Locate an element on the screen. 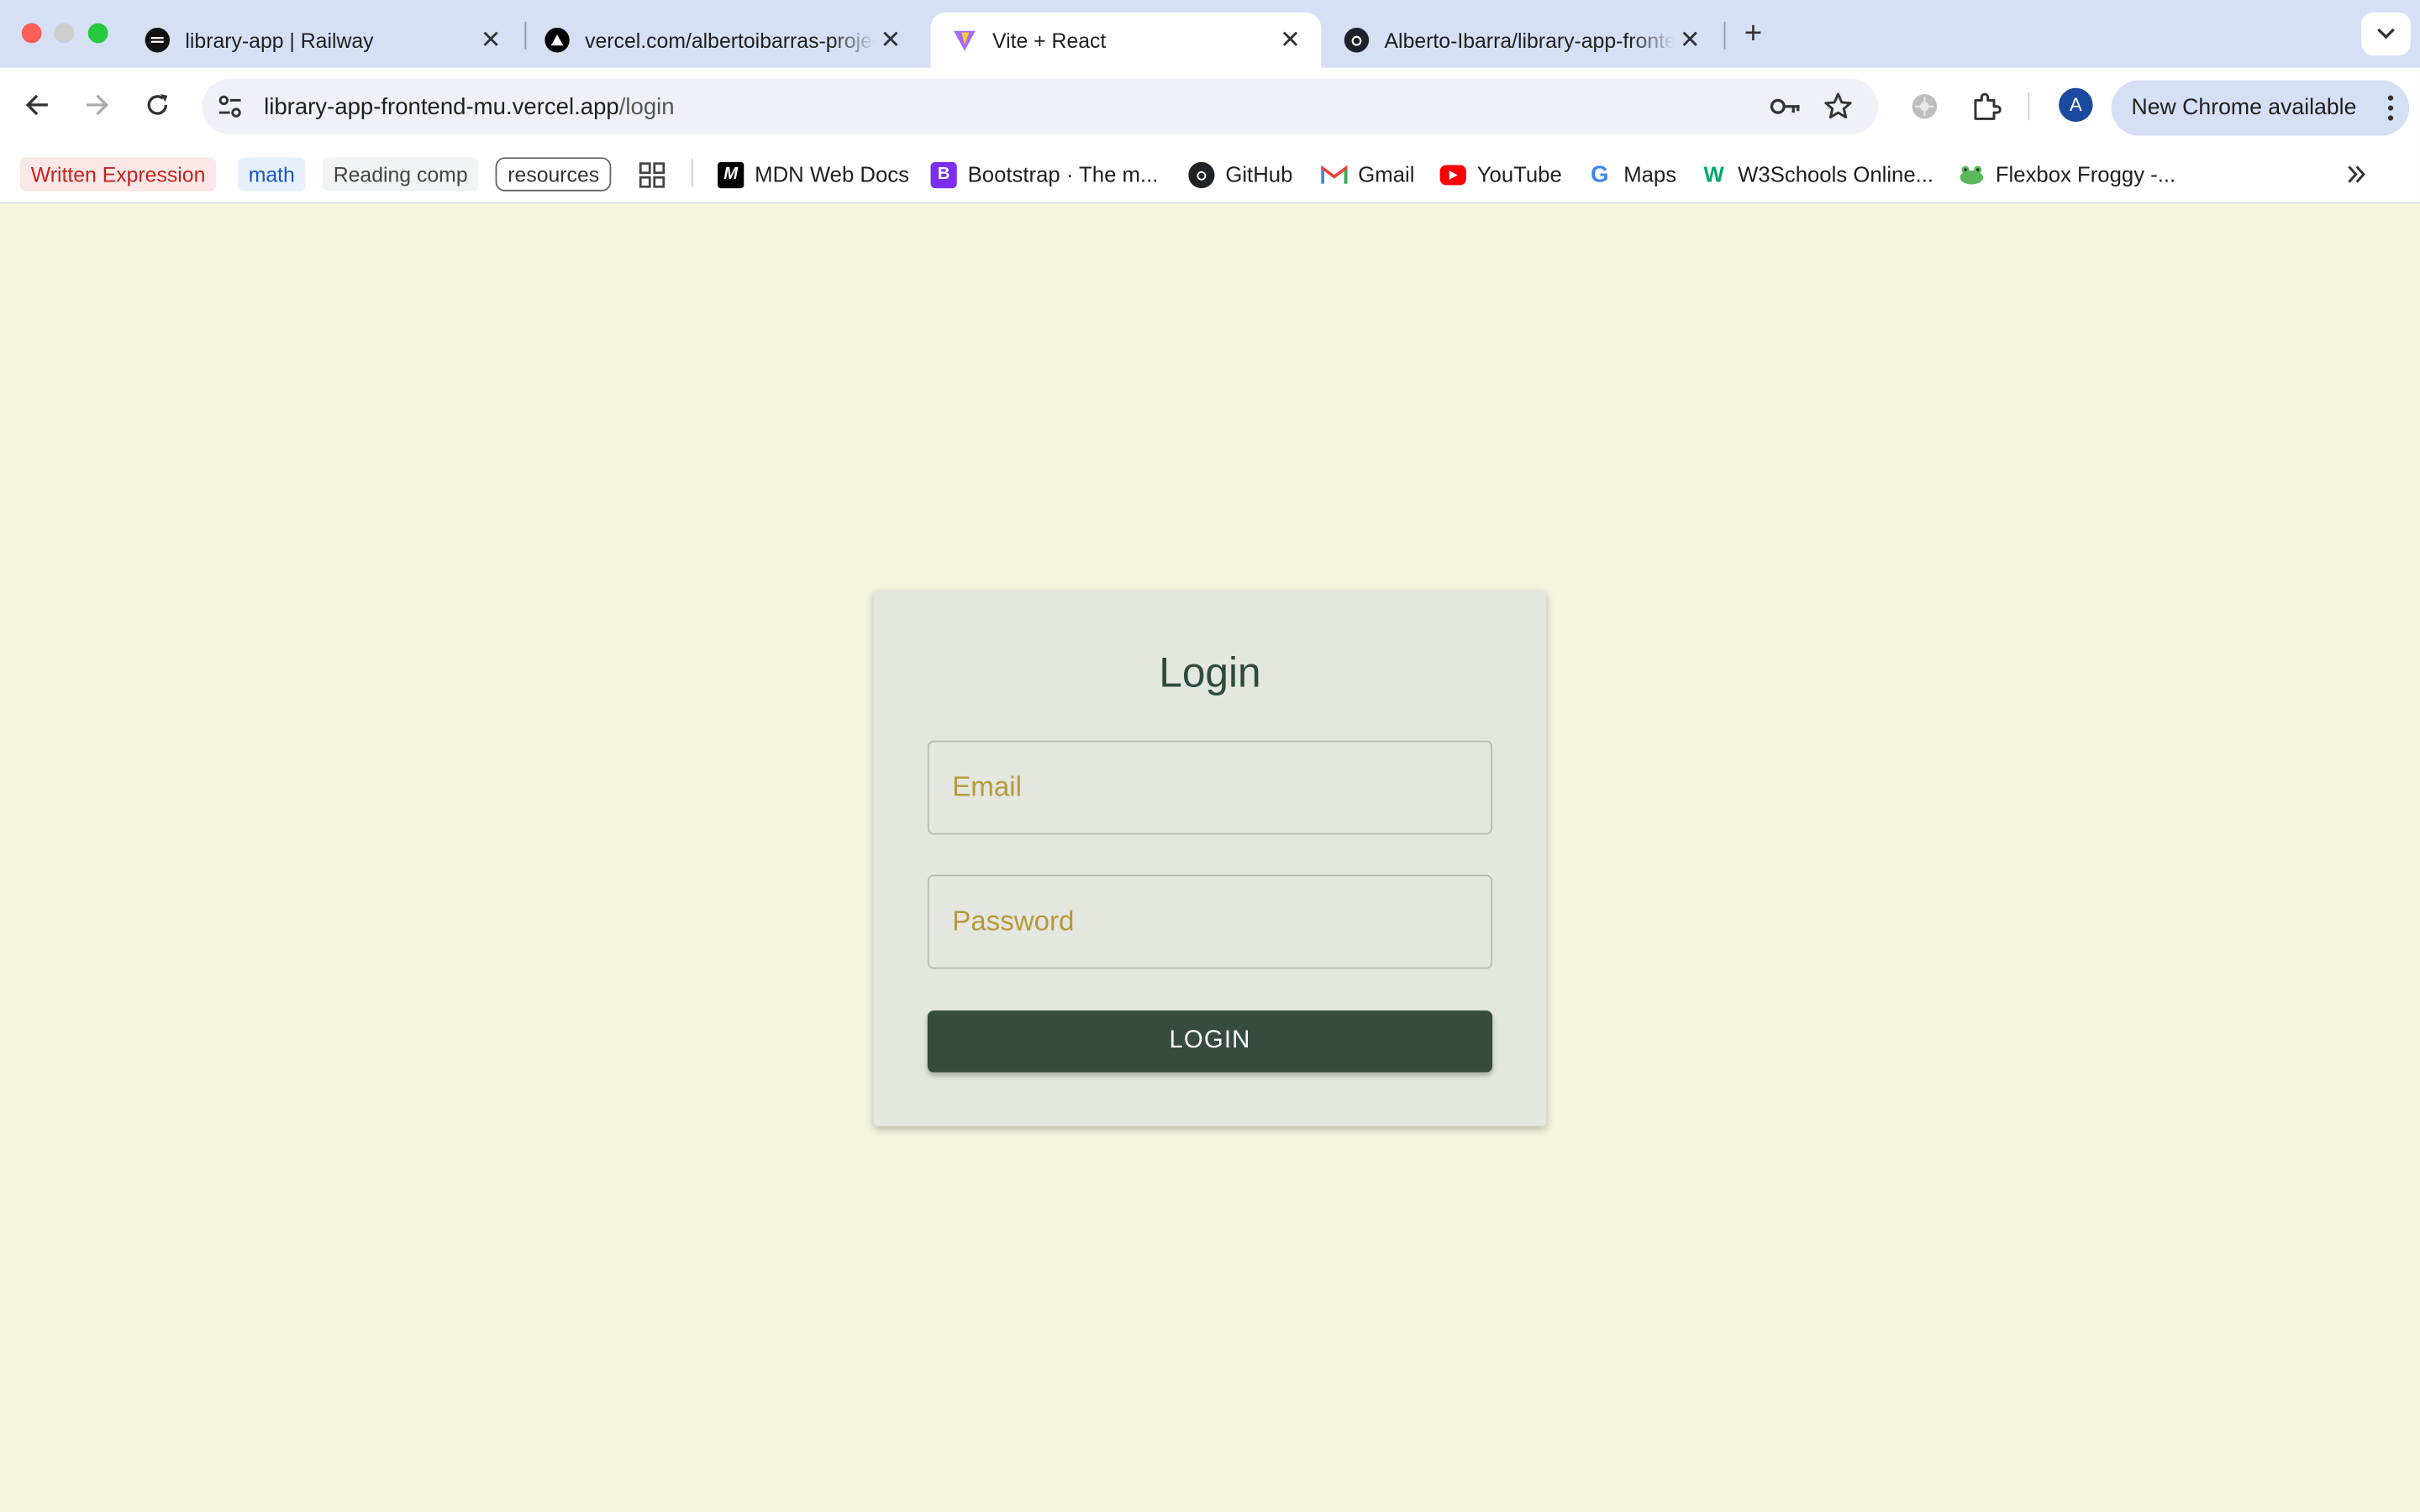 The height and width of the screenshot is (1512, 2420). tab-title: Vite + React is located at coordinates (1049, 40).